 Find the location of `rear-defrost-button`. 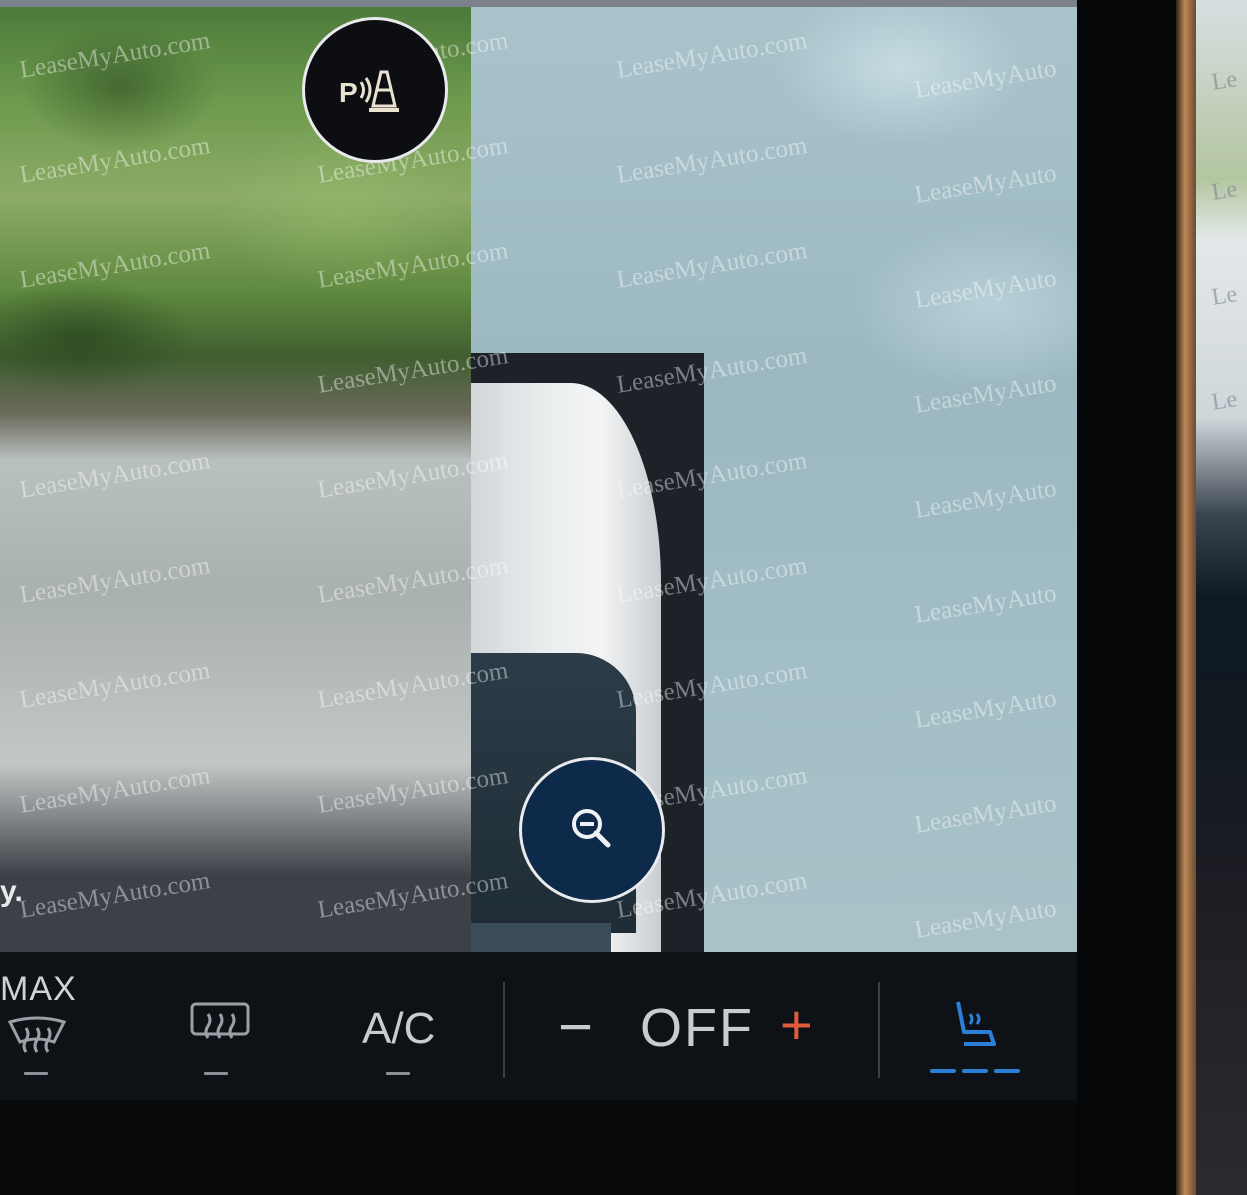

rear-defrost-button is located at coordinates (220, 1026).